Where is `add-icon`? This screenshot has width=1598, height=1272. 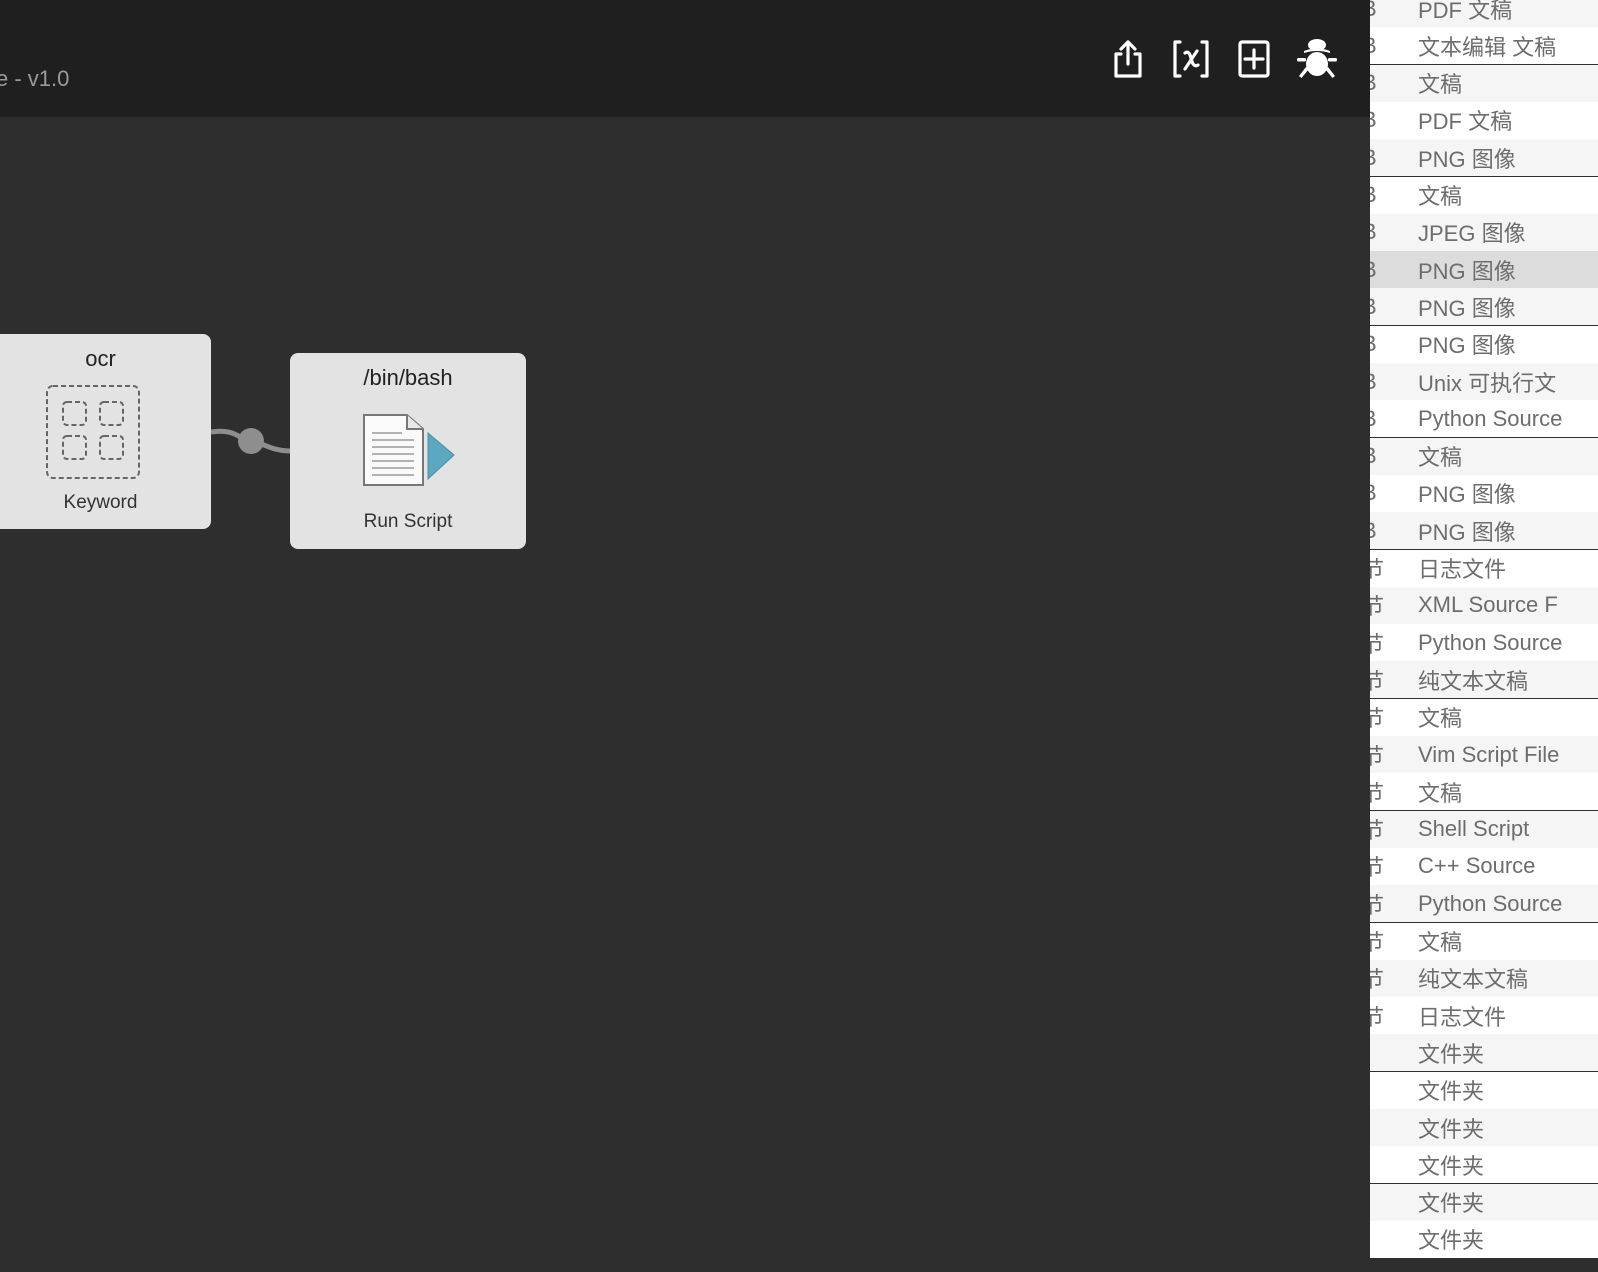 add-icon is located at coordinates (1254, 59).